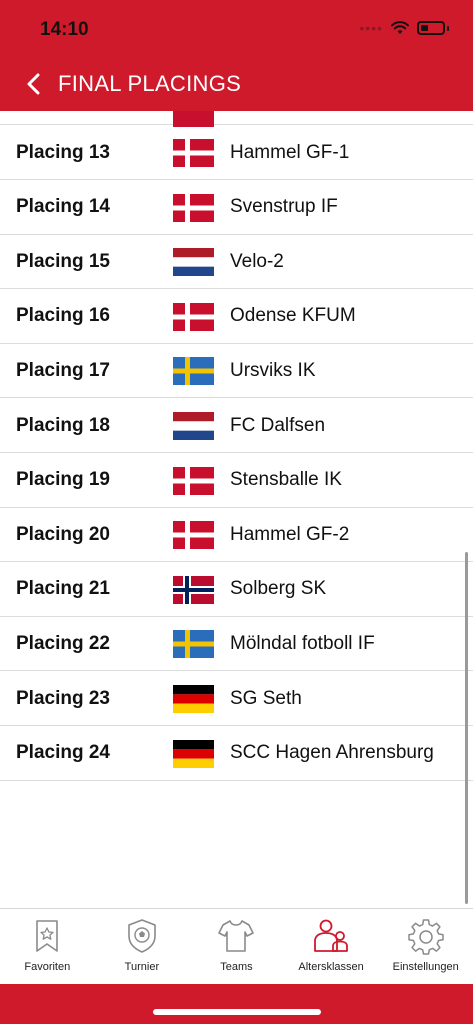 The width and height of the screenshot is (473, 1024). What do you see at coordinates (236, 119) in the screenshot?
I see `list-item-partial` at bounding box center [236, 119].